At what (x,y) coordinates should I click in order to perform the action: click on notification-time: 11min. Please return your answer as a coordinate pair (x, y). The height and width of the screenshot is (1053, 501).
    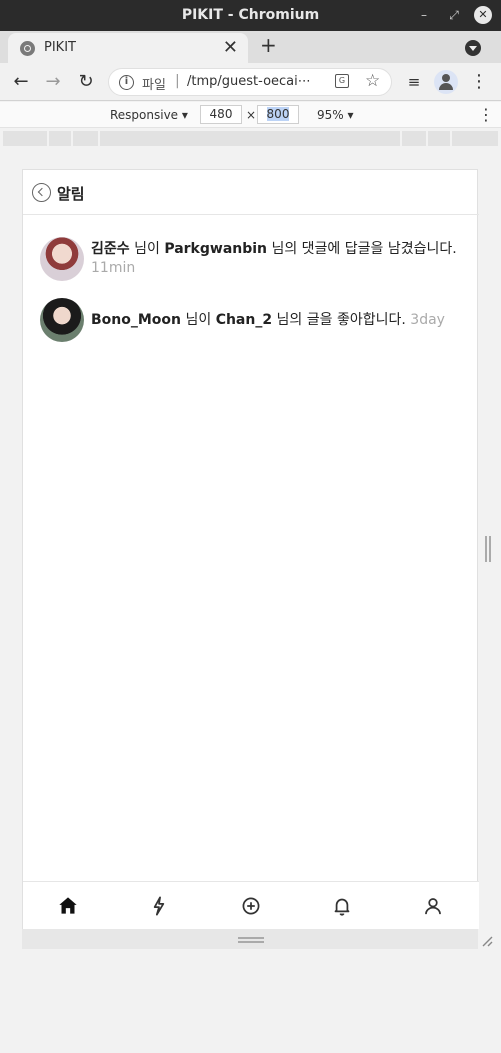
    Looking at the image, I should click on (113, 268).